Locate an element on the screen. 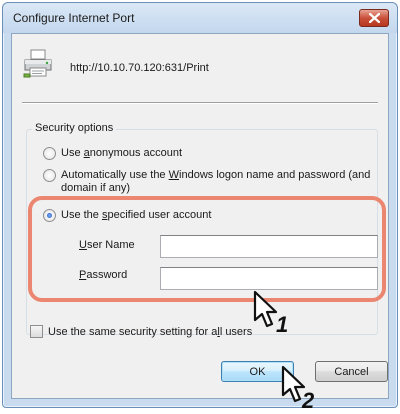  radio-anonymous-account: Use anonymous account is located at coordinates (112, 153).